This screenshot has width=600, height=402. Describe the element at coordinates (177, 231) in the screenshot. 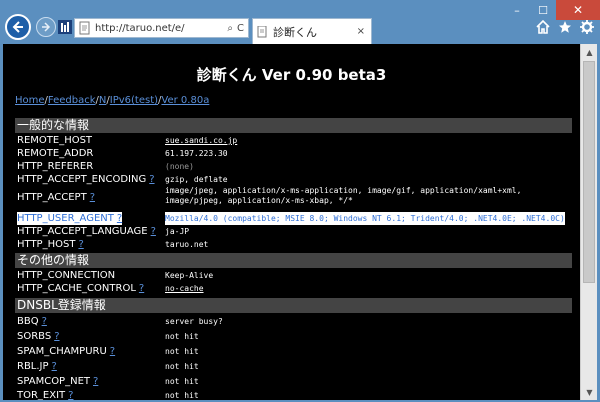

I see `row-value: ja-JP` at that location.